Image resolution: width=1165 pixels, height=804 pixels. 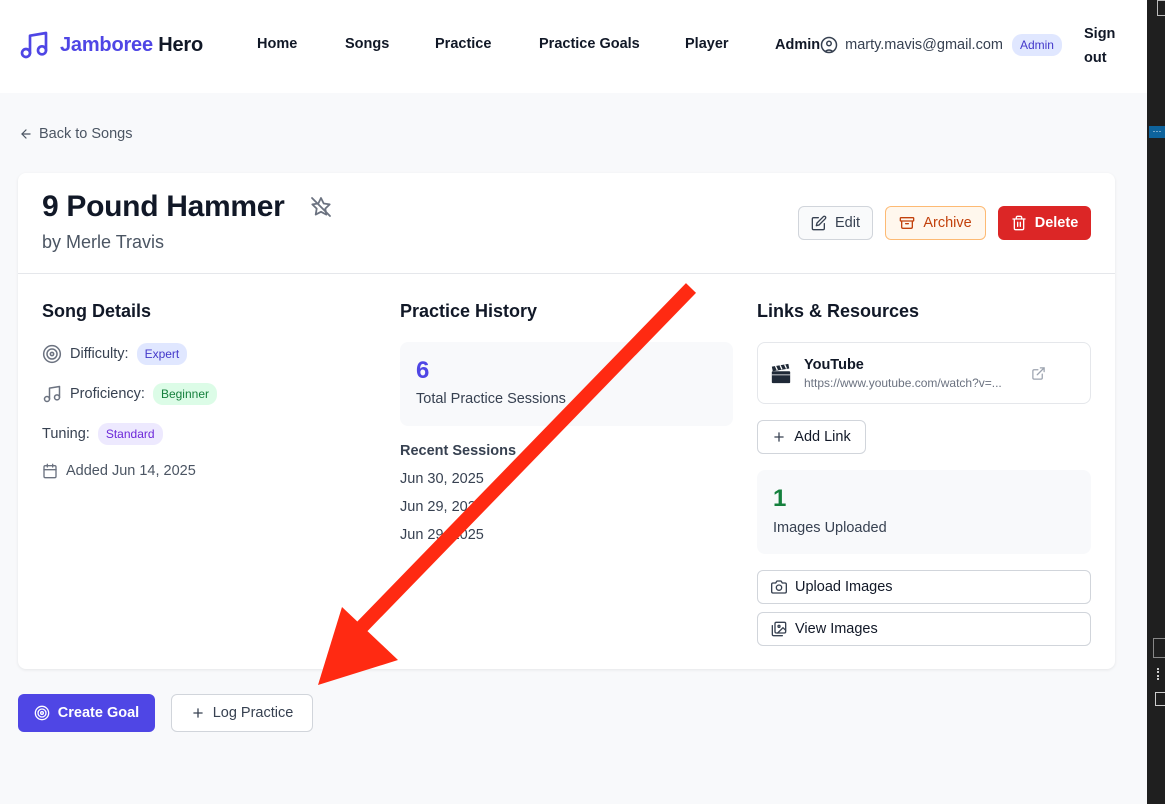 I want to click on add-link-label: Add Link, so click(x=822, y=437).